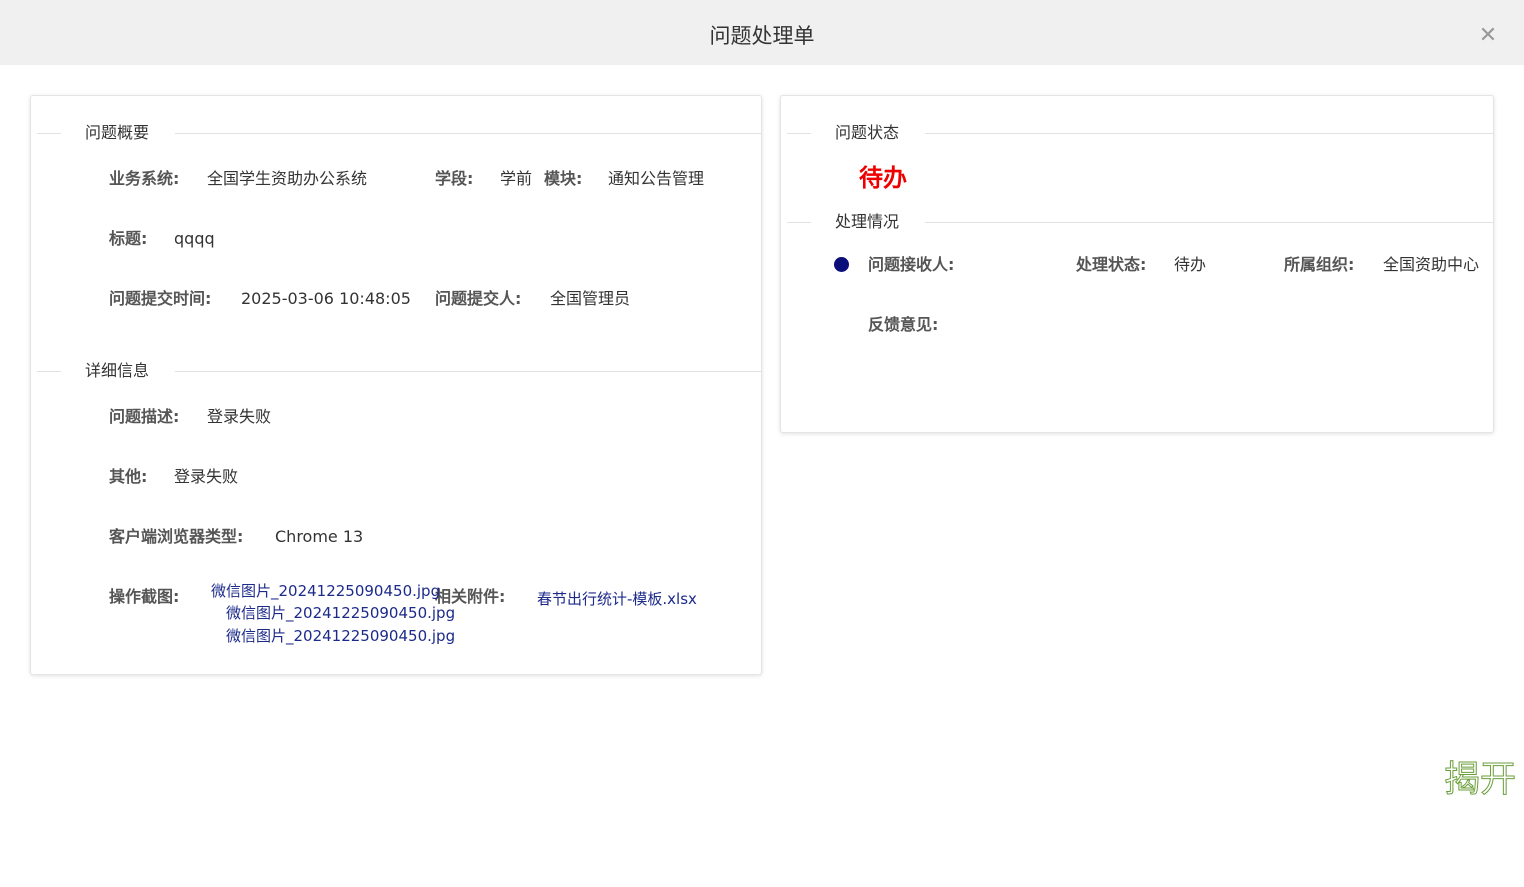 The height and width of the screenshot is (887, 1524). What do you see at coordinates (117, 132) in the screenshot?
I see `overview-section-title: 问题概要` at bounding box center [117, 132].